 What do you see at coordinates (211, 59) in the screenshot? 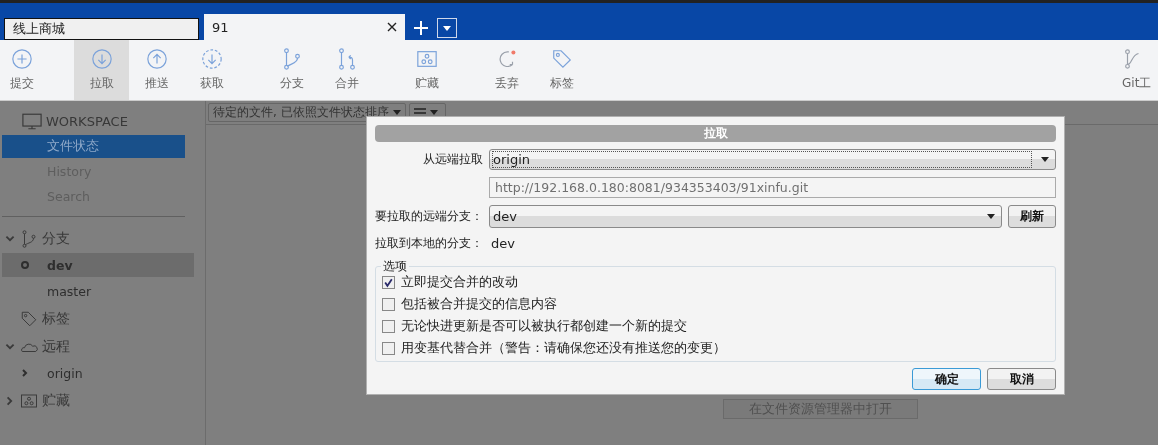
I see `fetch-icon` at bounding box center [211, 59].